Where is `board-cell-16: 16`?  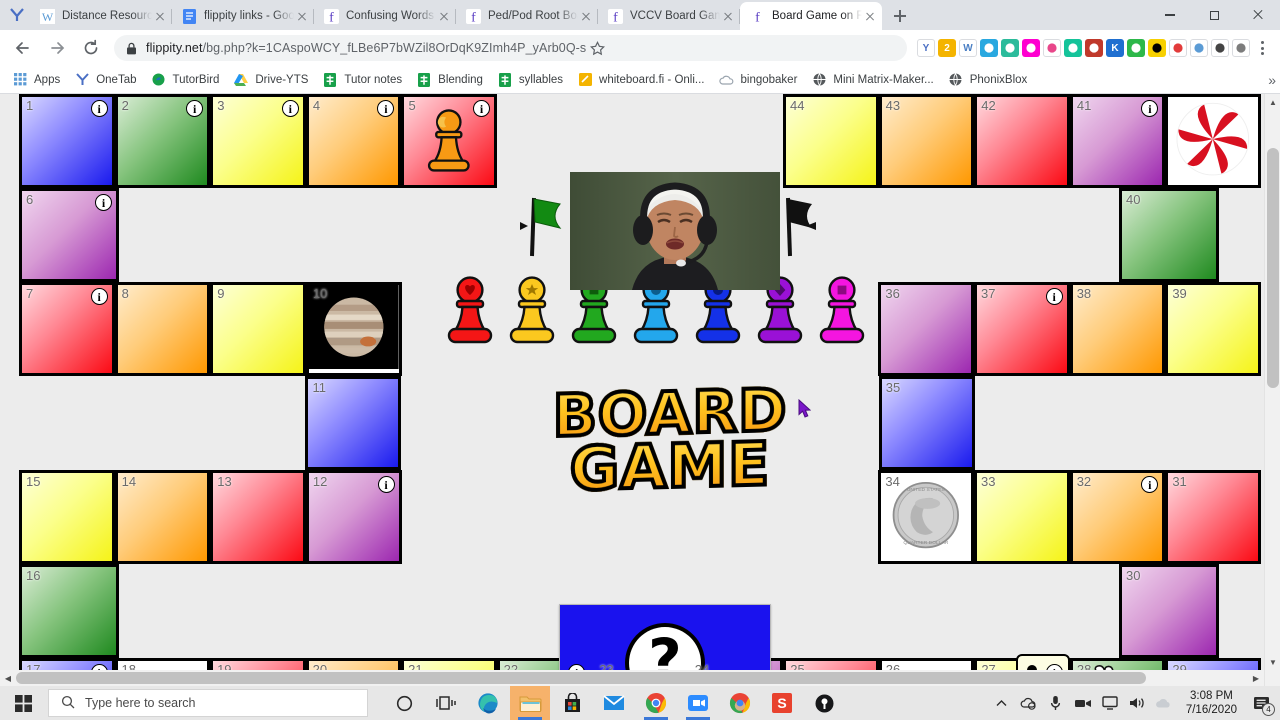 board-cell-16: 16 is located at coordinates (69, 611).